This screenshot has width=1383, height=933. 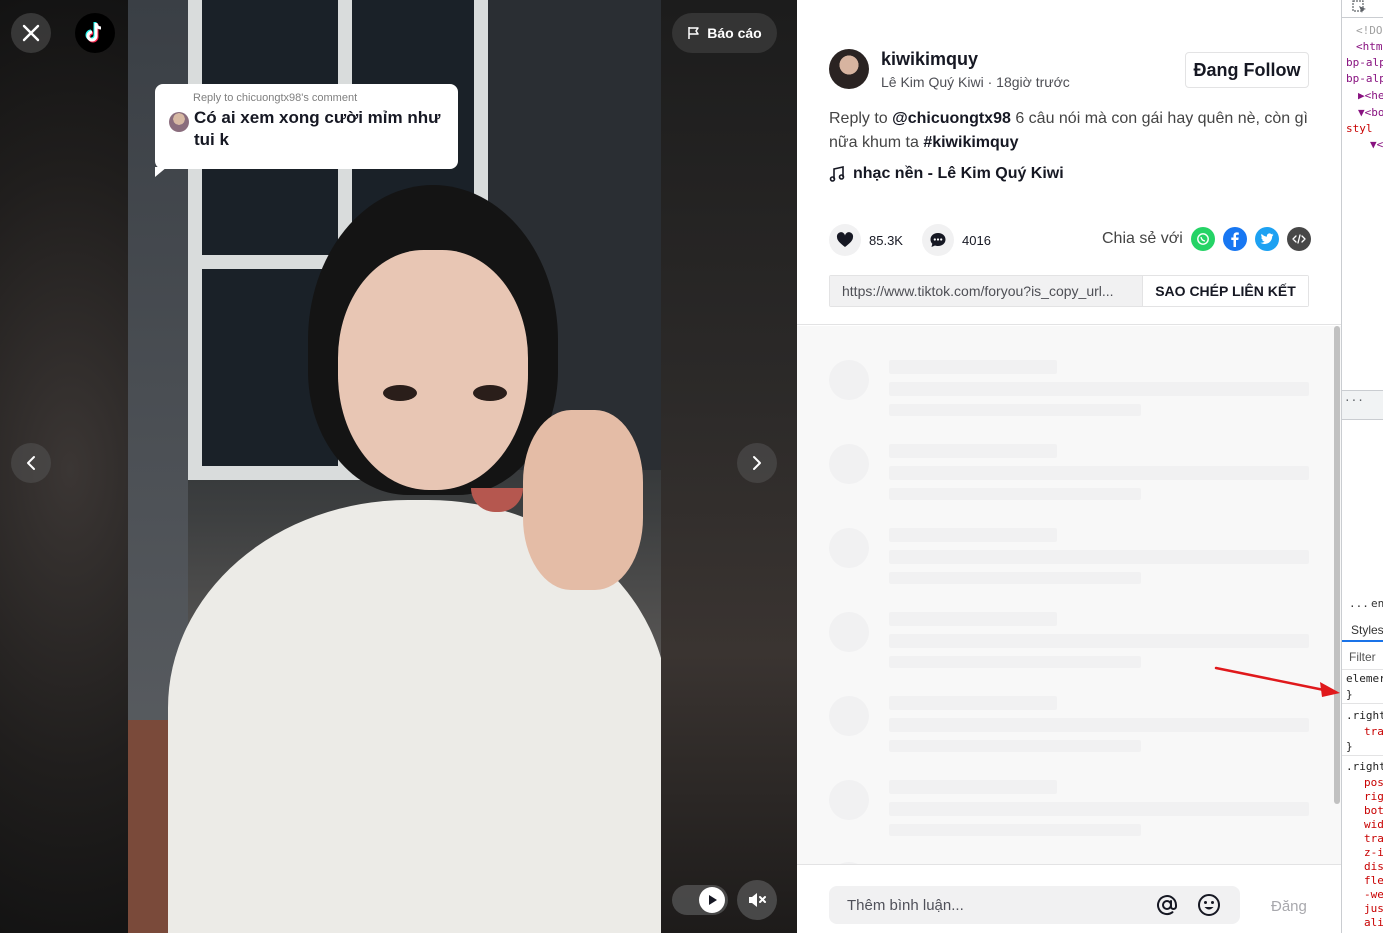 What do you see at coordinates (757, 463) in the screenshot?
I see `next-video-button` at bounding box center [757, 463].